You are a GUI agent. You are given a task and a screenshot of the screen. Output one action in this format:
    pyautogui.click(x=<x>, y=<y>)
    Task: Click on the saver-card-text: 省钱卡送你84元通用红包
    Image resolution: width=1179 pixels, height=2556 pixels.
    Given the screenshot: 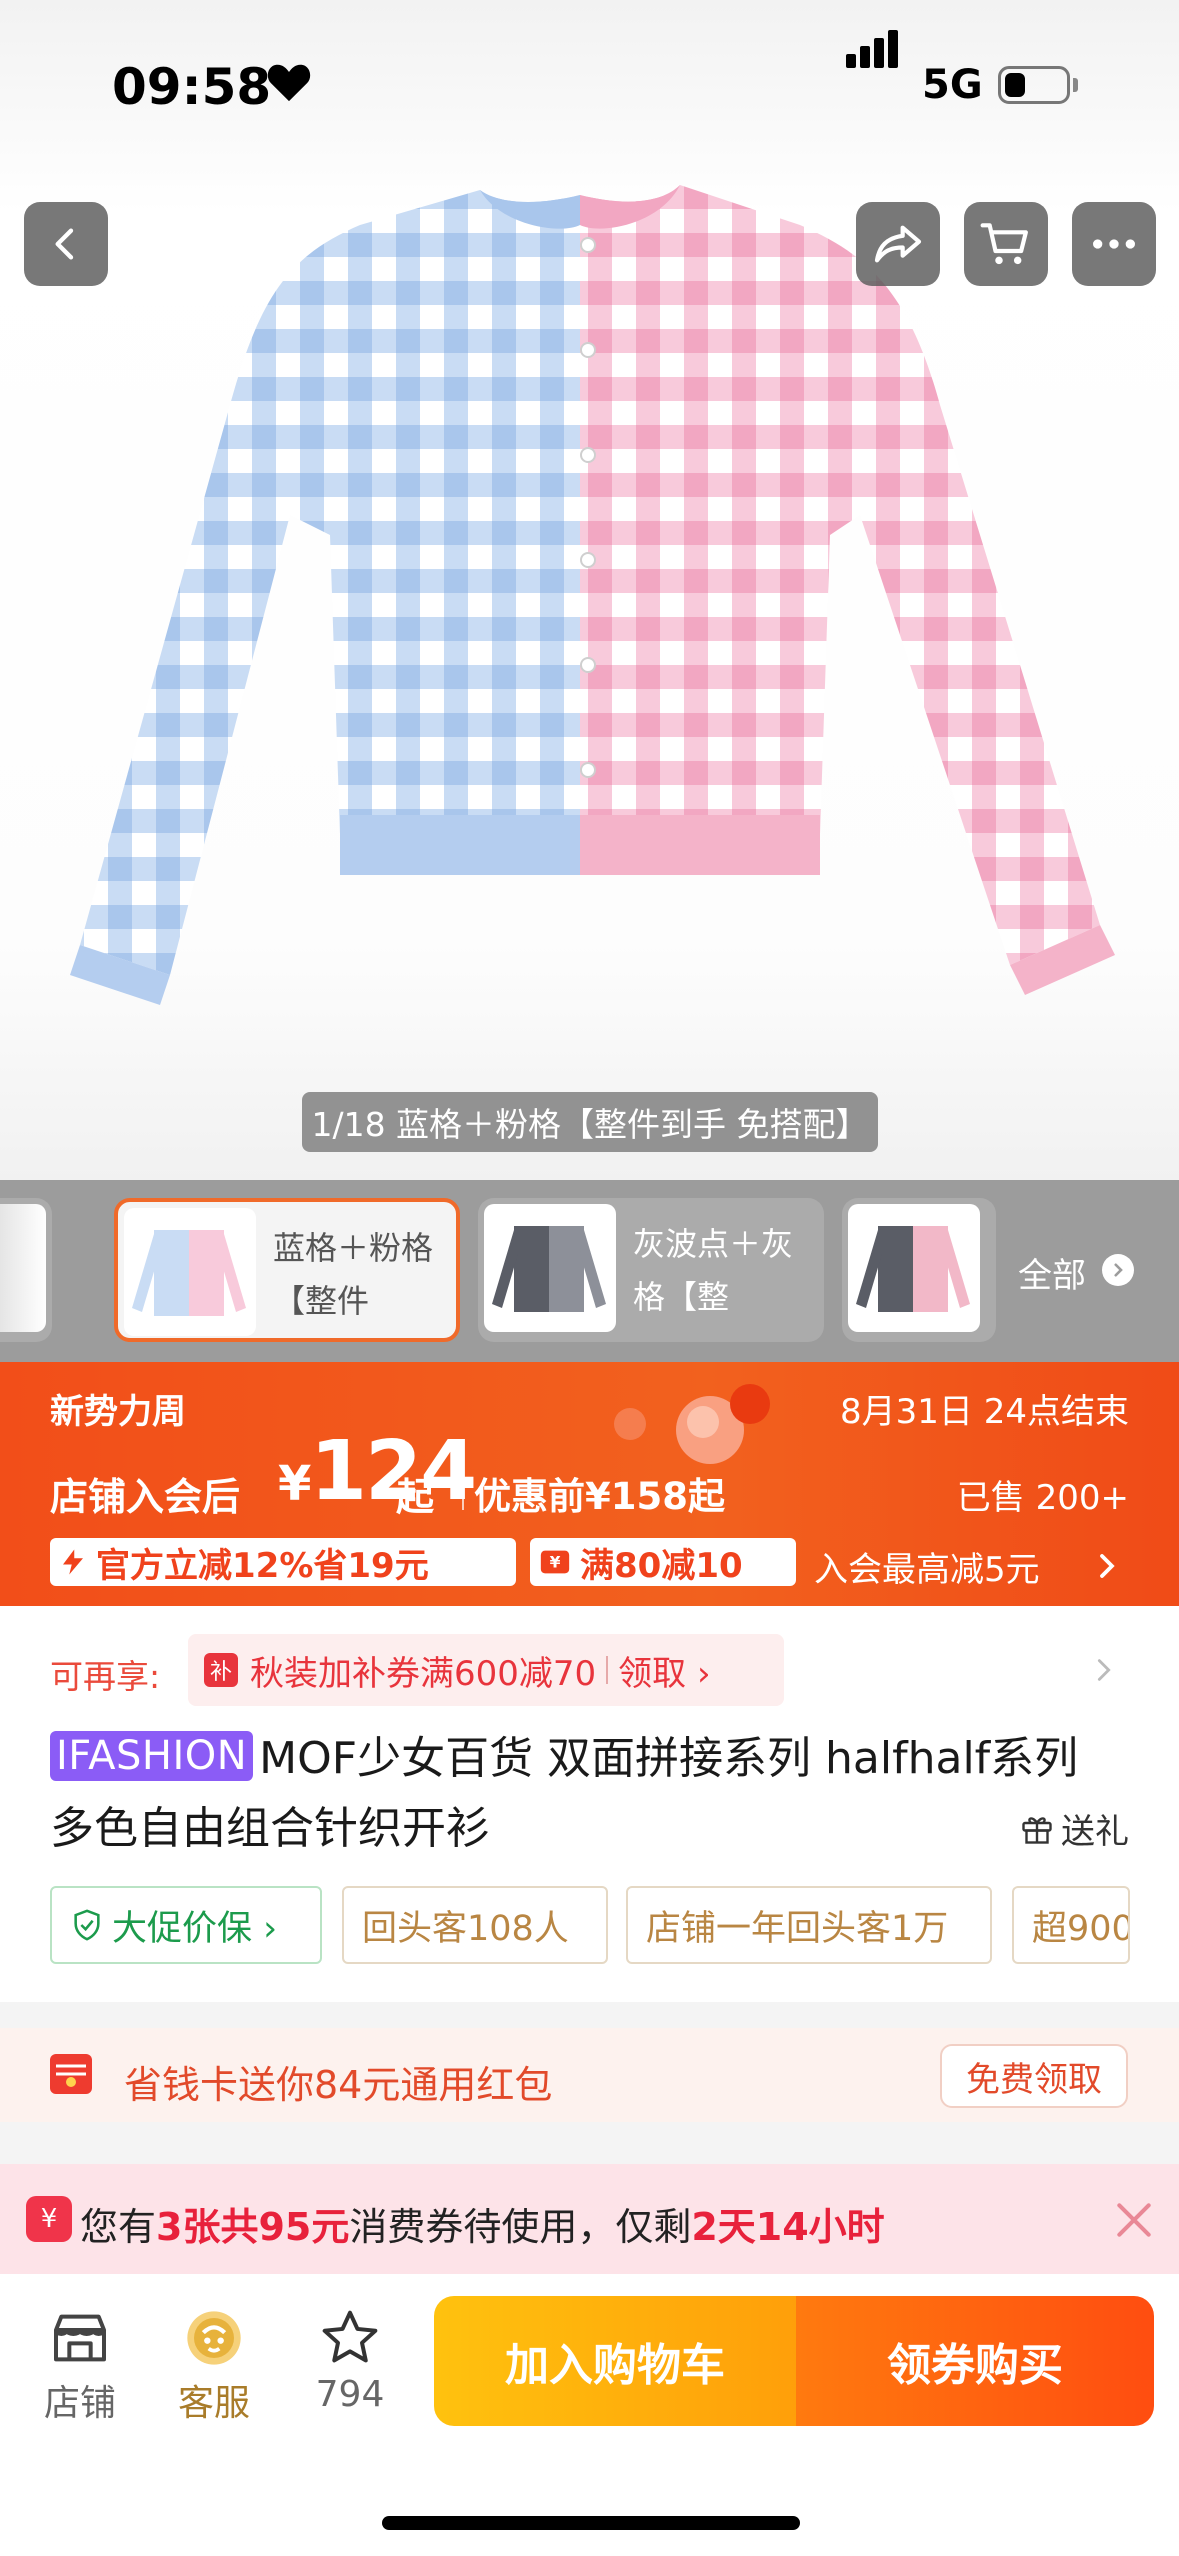 What is the action you would take?
    pyautogui.click(x=338, y=2085)
    